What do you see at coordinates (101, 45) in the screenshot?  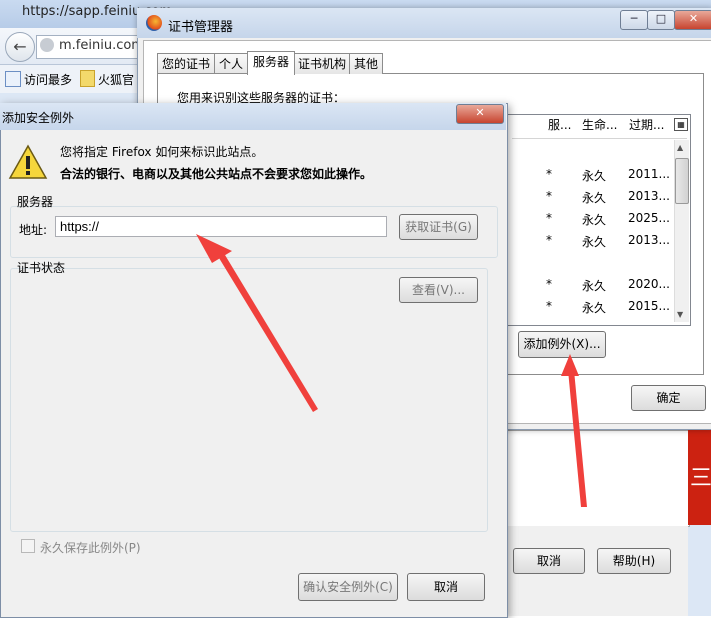 I see `url-host-text: m.feiniu.com` at bounding box center [101, 45].